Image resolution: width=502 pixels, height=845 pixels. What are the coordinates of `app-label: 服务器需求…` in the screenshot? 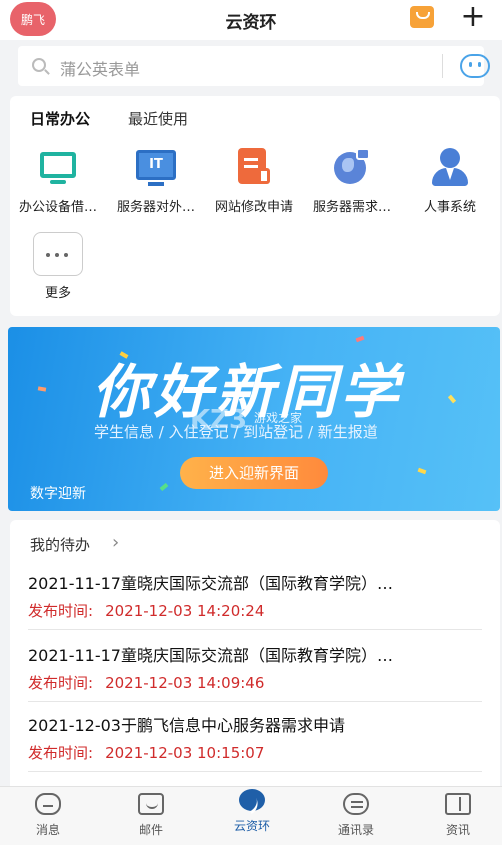 It's located at (351, 207).